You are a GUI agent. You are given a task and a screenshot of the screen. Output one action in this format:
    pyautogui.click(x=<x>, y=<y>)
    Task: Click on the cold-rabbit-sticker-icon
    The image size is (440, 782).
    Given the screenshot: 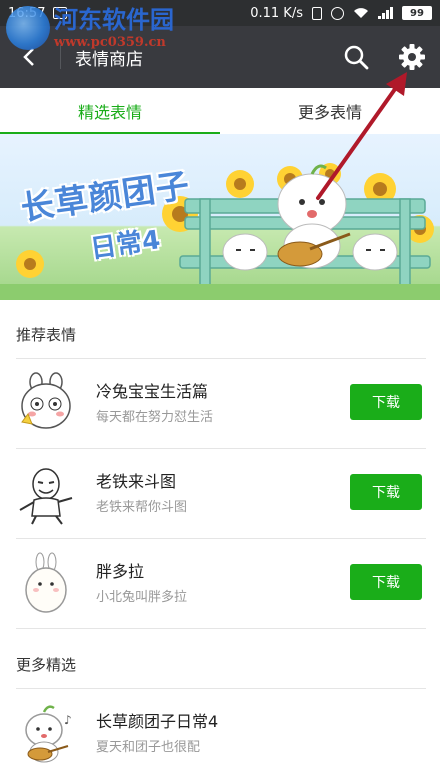 What is the action you would take?
    pyautogui.click(x=46, y=400)
    